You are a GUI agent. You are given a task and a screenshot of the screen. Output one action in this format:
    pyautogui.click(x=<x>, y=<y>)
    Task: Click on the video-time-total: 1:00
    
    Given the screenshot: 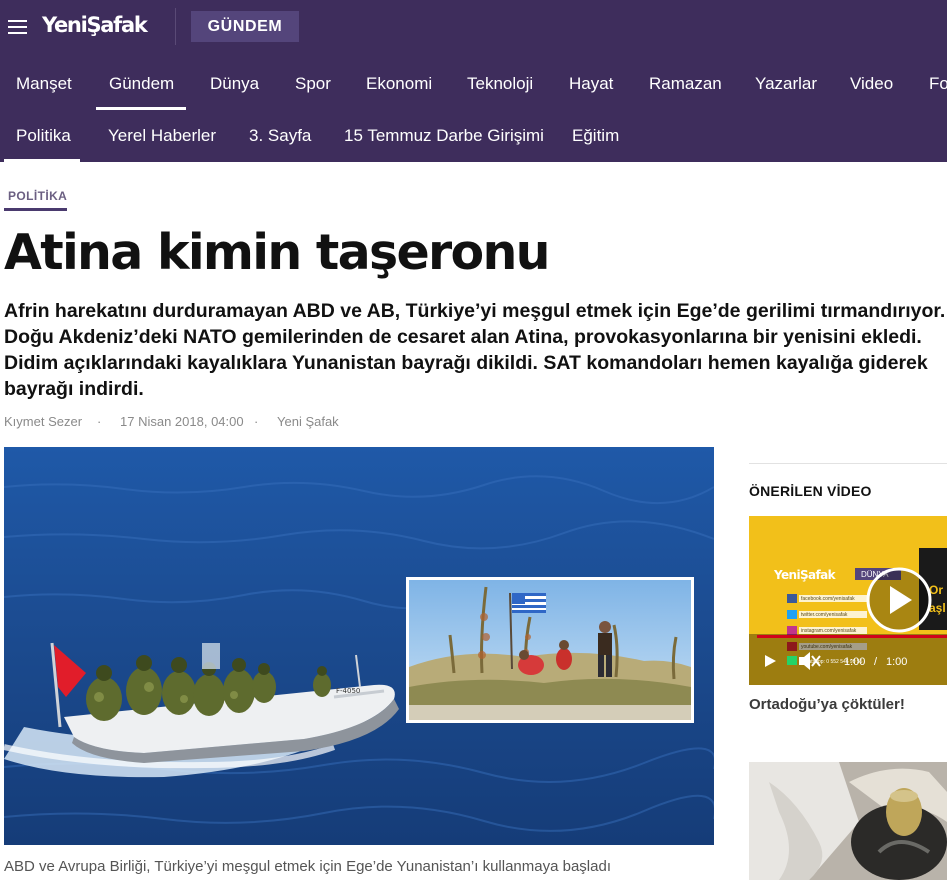 What is the action you would take?
    pyautogui.click(x=896, y=662)
    